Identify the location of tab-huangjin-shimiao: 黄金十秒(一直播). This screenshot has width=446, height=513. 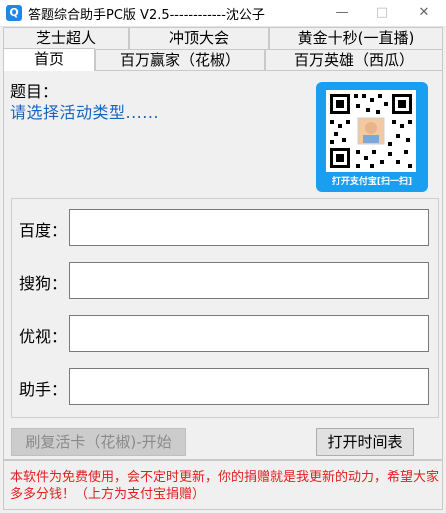
(356, 38).